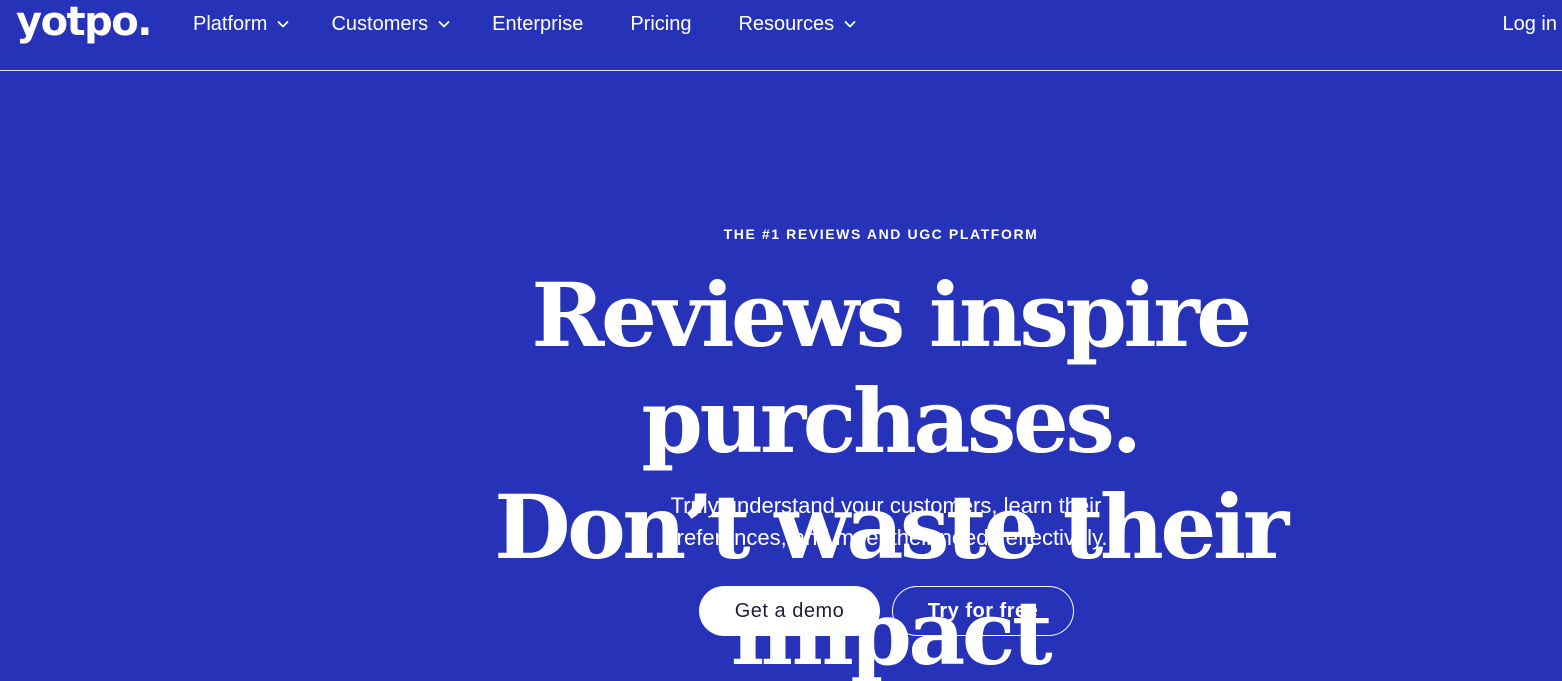 The image size is (1562, 681). What do you see at coordinates (1530, 24) in the screenshot?
I see `login-link: Log in` at bounding box center [1530, 24].